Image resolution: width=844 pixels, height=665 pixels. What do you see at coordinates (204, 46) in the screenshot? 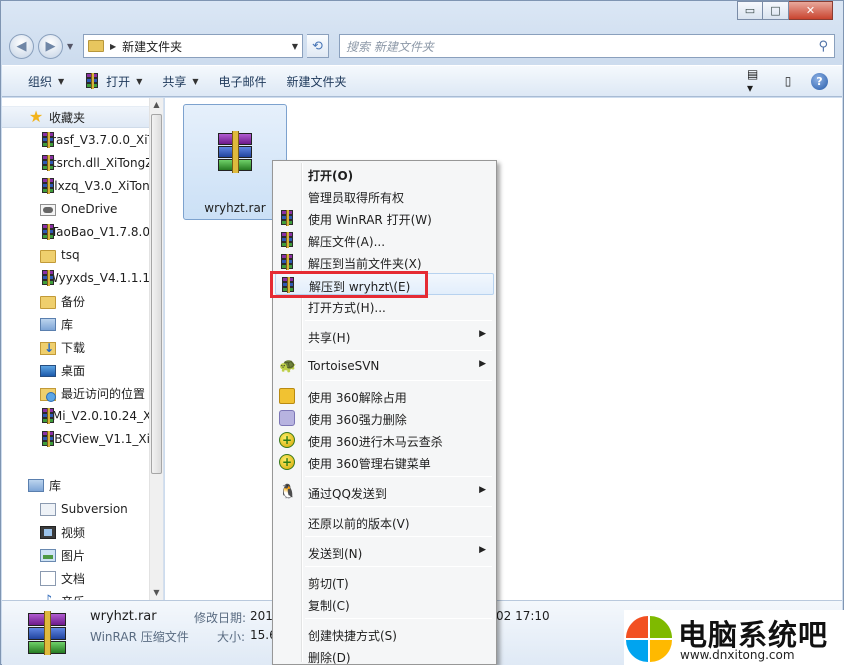
I see `address-path: 新建文件夹` at bounding box center [204, 46].